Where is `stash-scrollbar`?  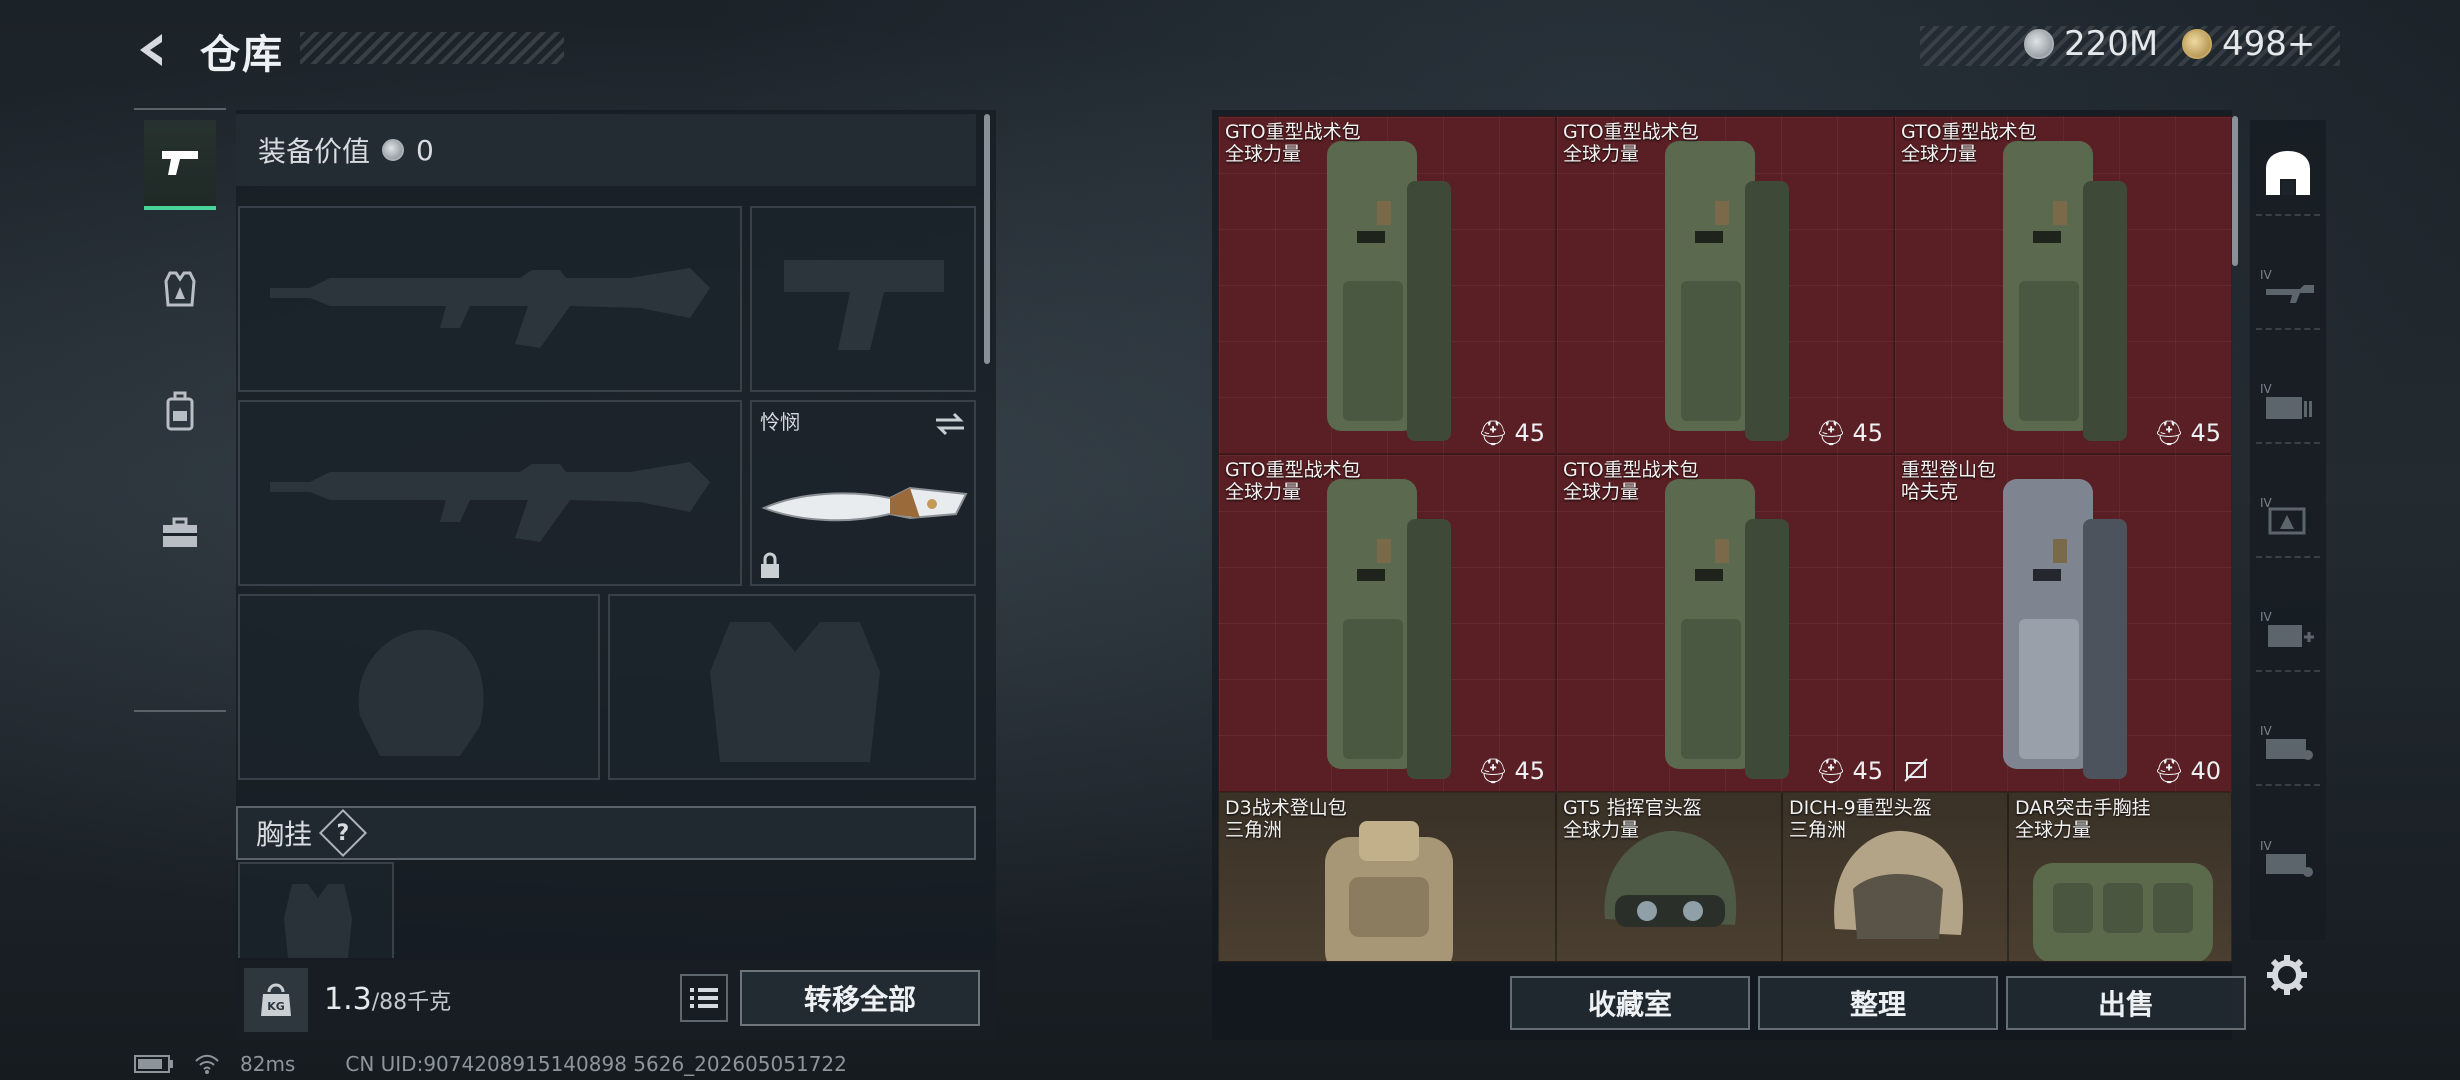
stash-scrollbar is located at coordinates (2235, 191).